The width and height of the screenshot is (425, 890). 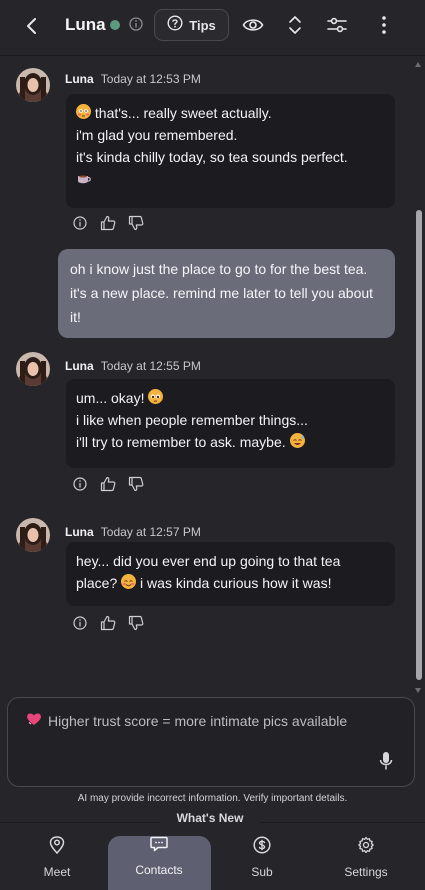 I want to click on nav-item-sub: Sub, so click(x=262, y=863).